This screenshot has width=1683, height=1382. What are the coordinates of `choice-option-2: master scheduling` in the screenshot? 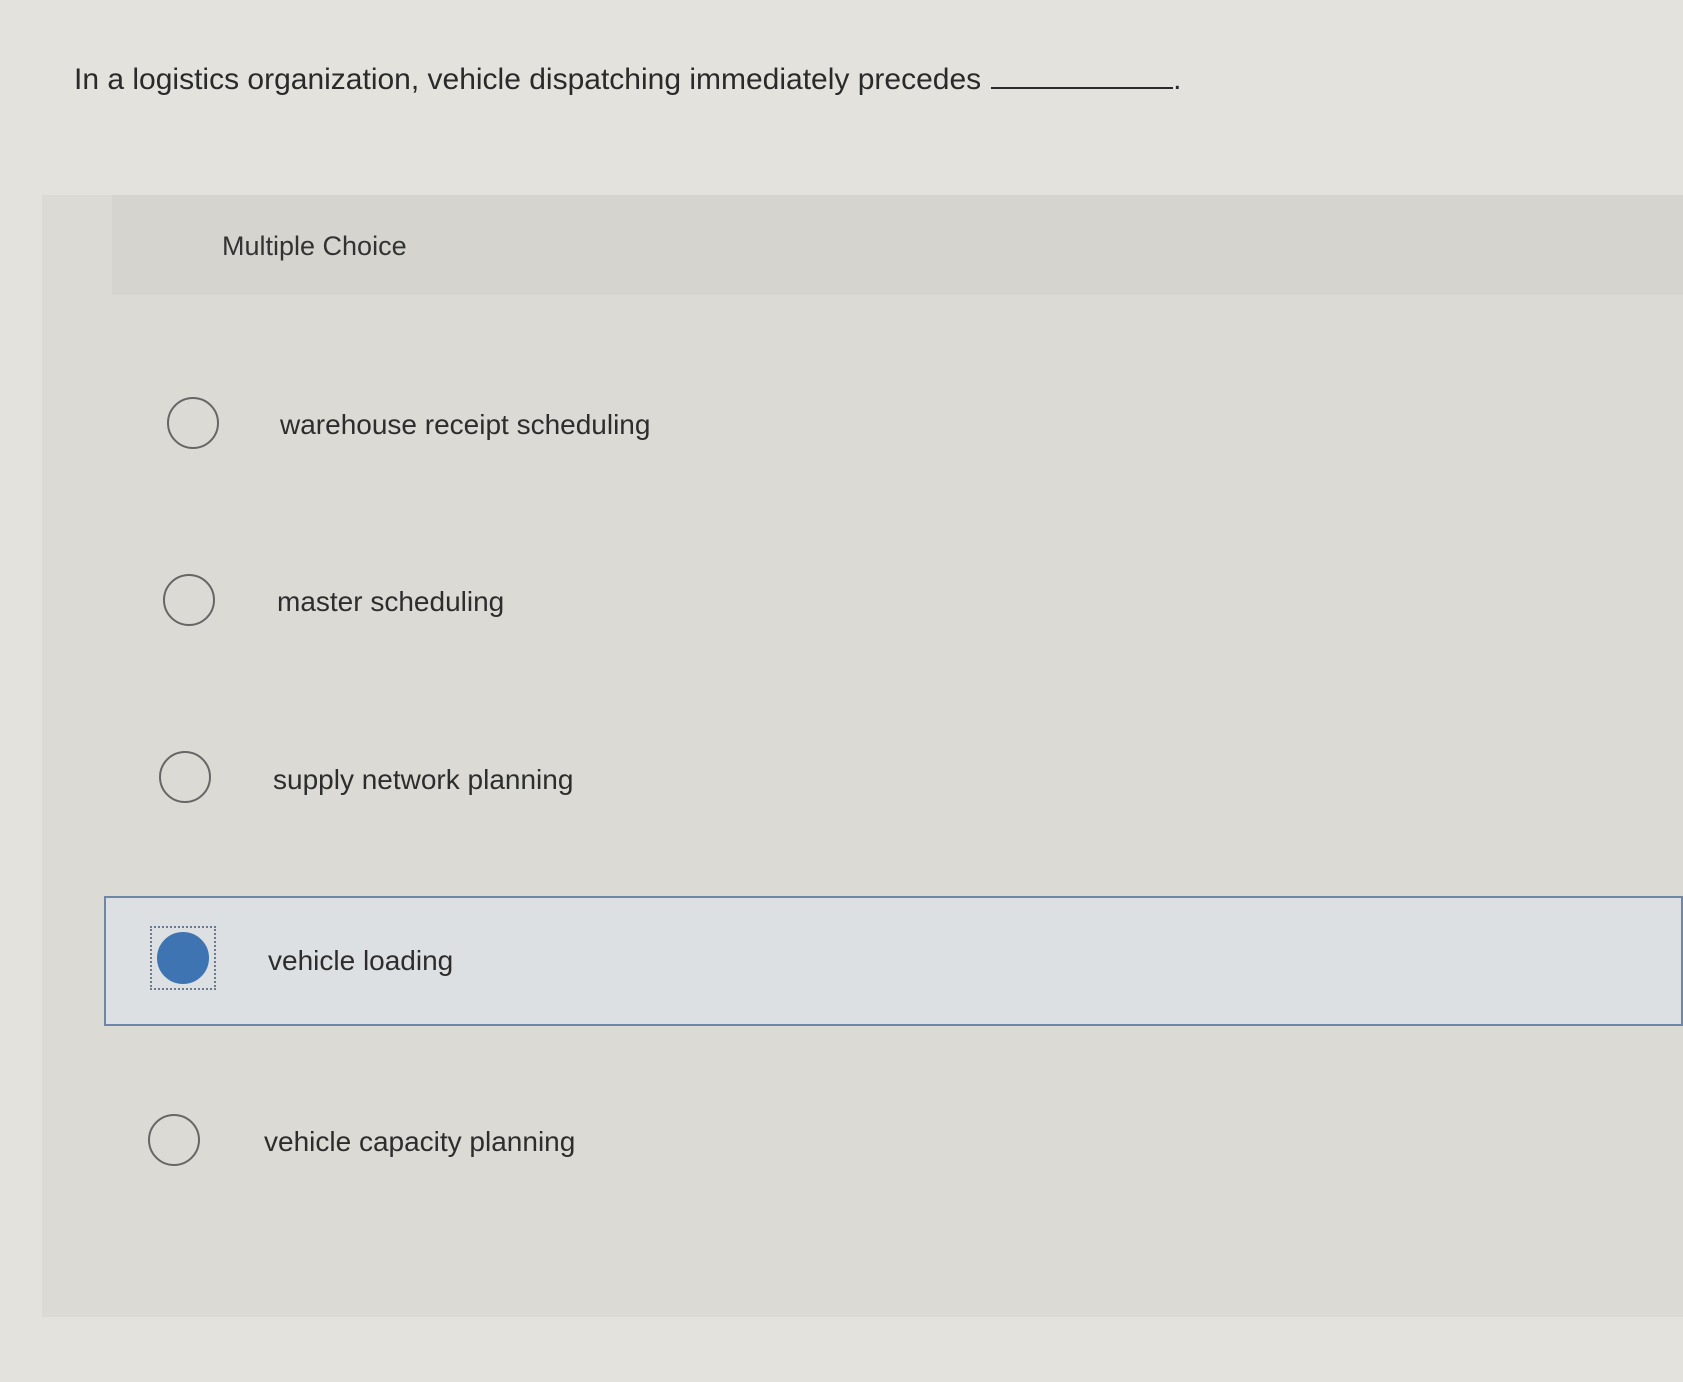 It's located at (897, 602).